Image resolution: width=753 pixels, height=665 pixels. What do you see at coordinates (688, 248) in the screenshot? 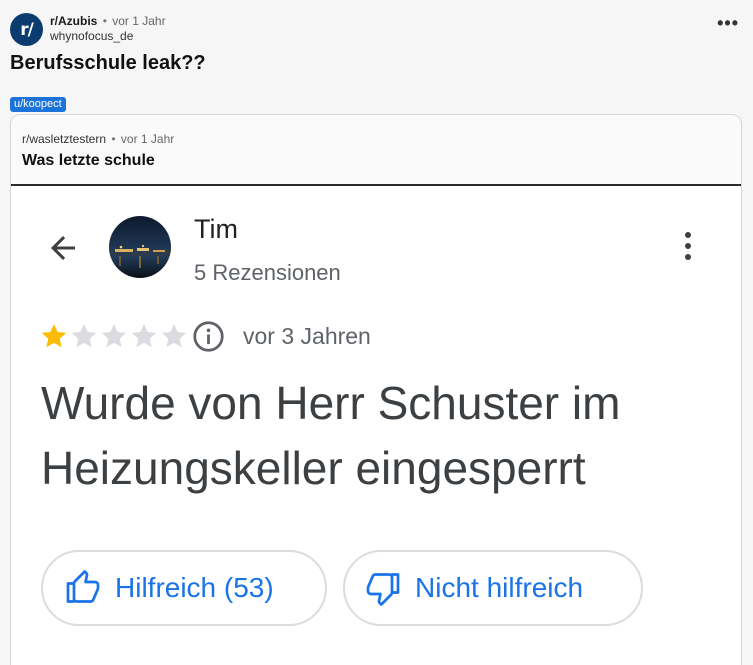
I see `kebab-menu-icon` at bounding box center [688, 248].